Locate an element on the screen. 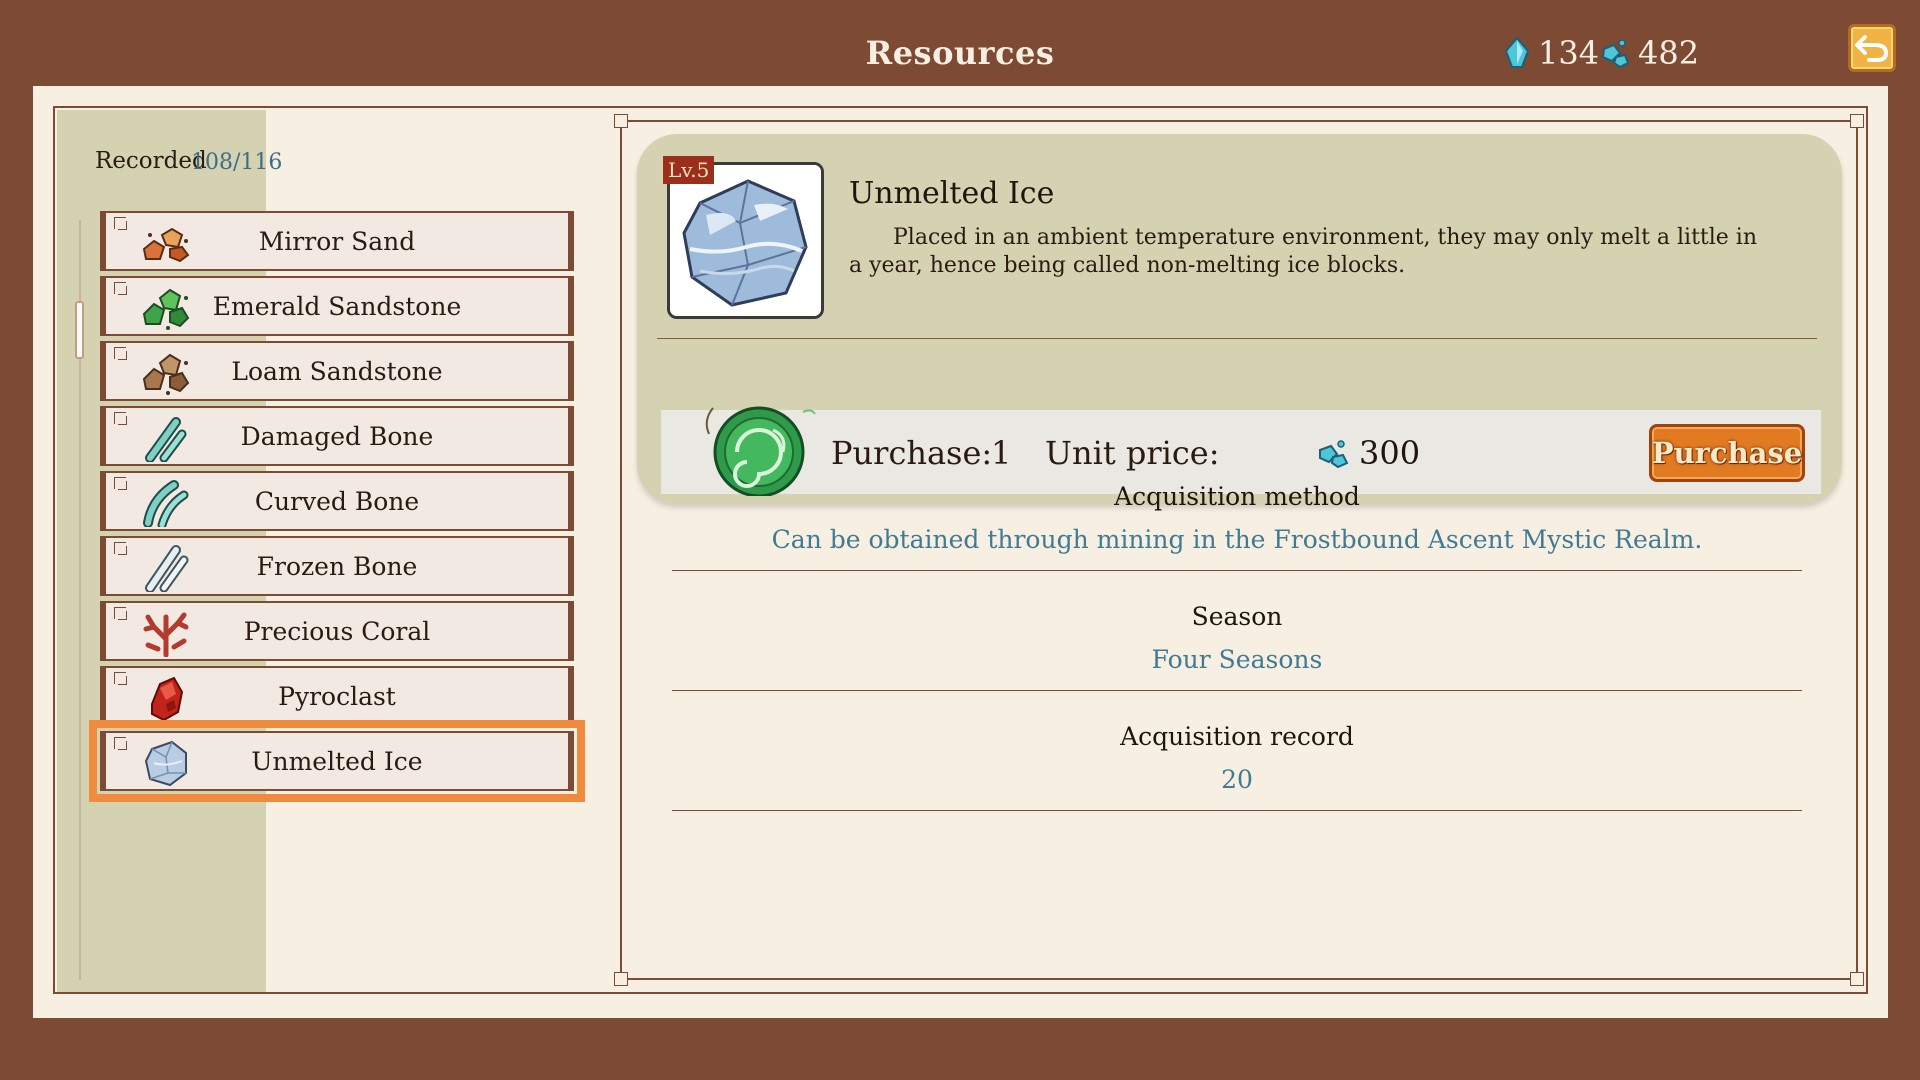 This screenshot has width=1920, height=1080. resource-item-label: Pyroclast is located at coordinates (337, 696).